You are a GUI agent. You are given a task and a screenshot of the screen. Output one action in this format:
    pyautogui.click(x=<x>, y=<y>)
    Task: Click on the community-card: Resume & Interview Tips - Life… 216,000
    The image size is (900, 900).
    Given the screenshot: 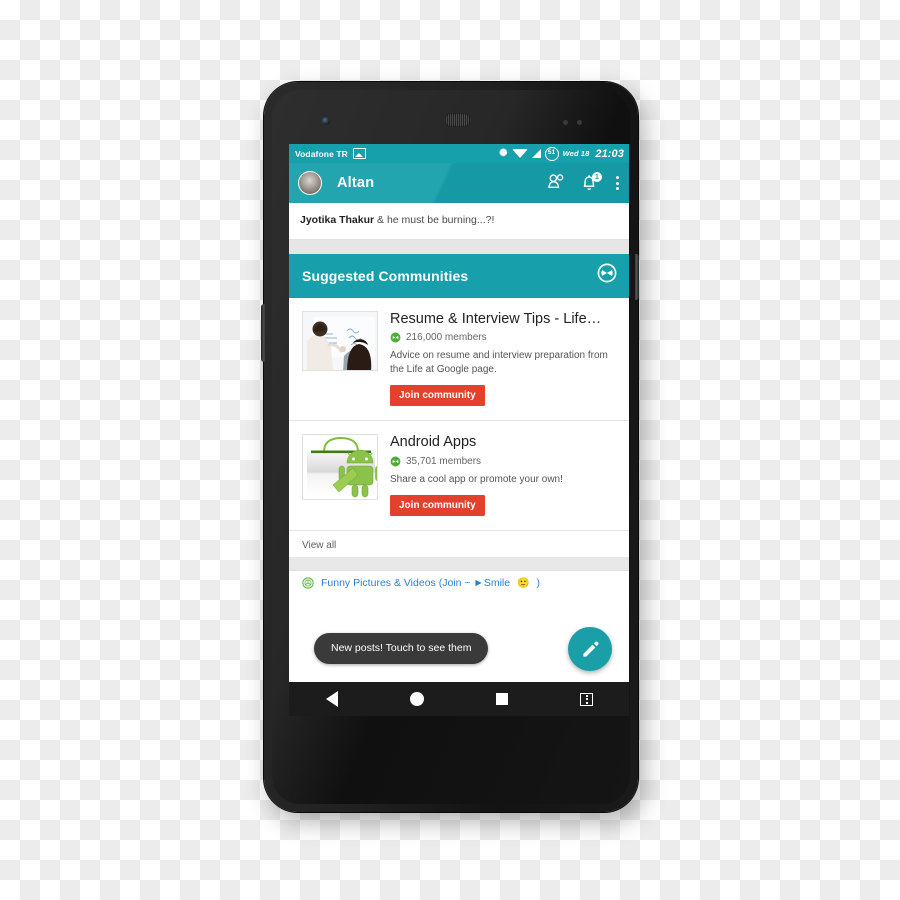 What is the action you would take?
    pyautogui.click(x=459, y=359)
    